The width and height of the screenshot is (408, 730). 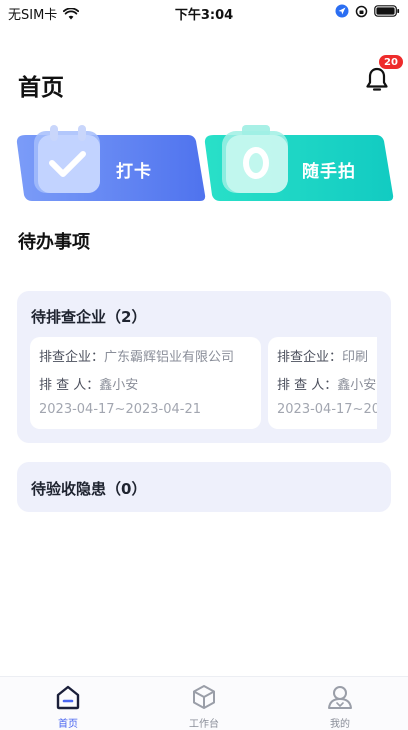 What do you see at coordinates (204, 12) in the screenshot?
I see `status-bar: 无SIM卡 下午3:04` at bounding box center [204, 12].